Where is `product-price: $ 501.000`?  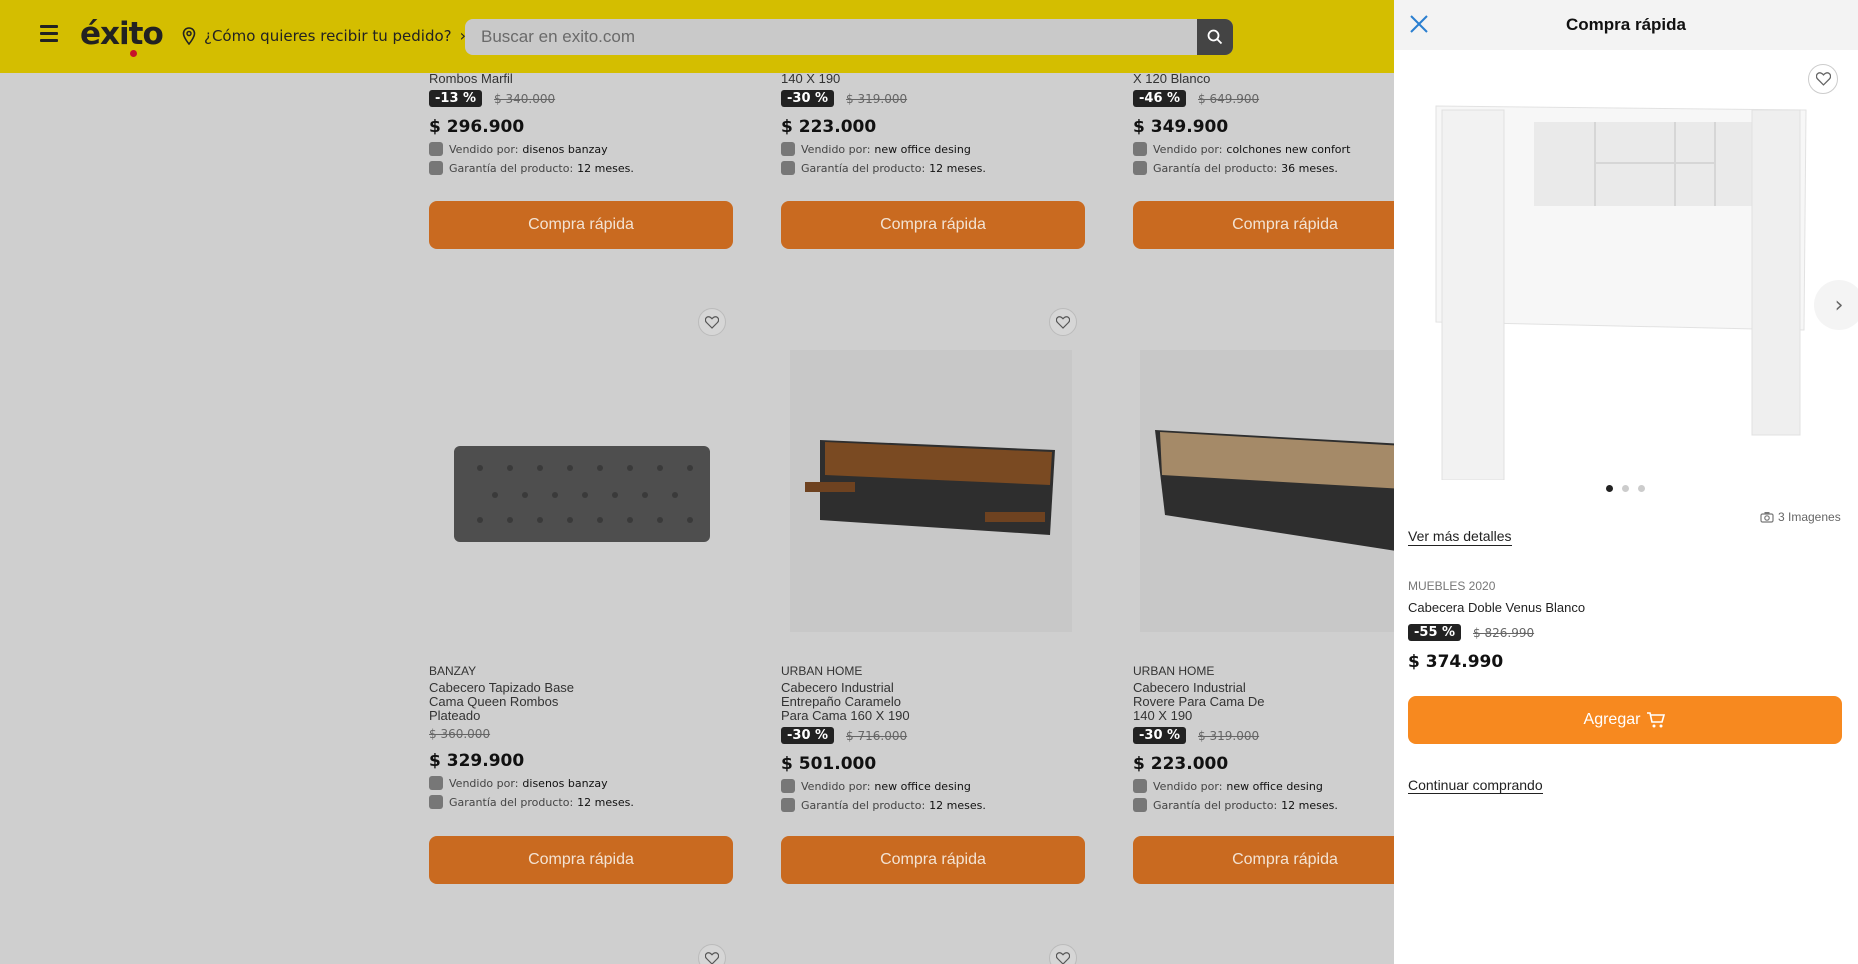 product-price: $ 501.000 is located at coordinates (829, 764).